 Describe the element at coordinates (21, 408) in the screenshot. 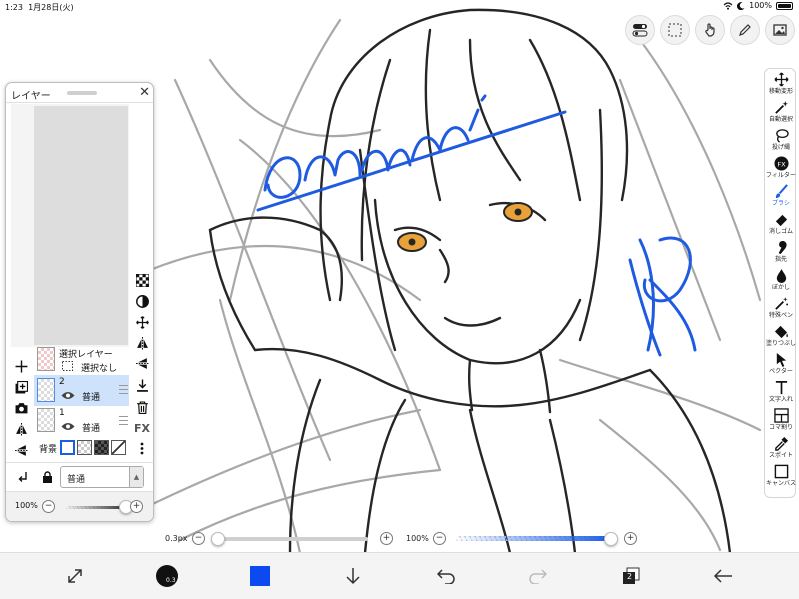

I see `import-photo-button` at that location.